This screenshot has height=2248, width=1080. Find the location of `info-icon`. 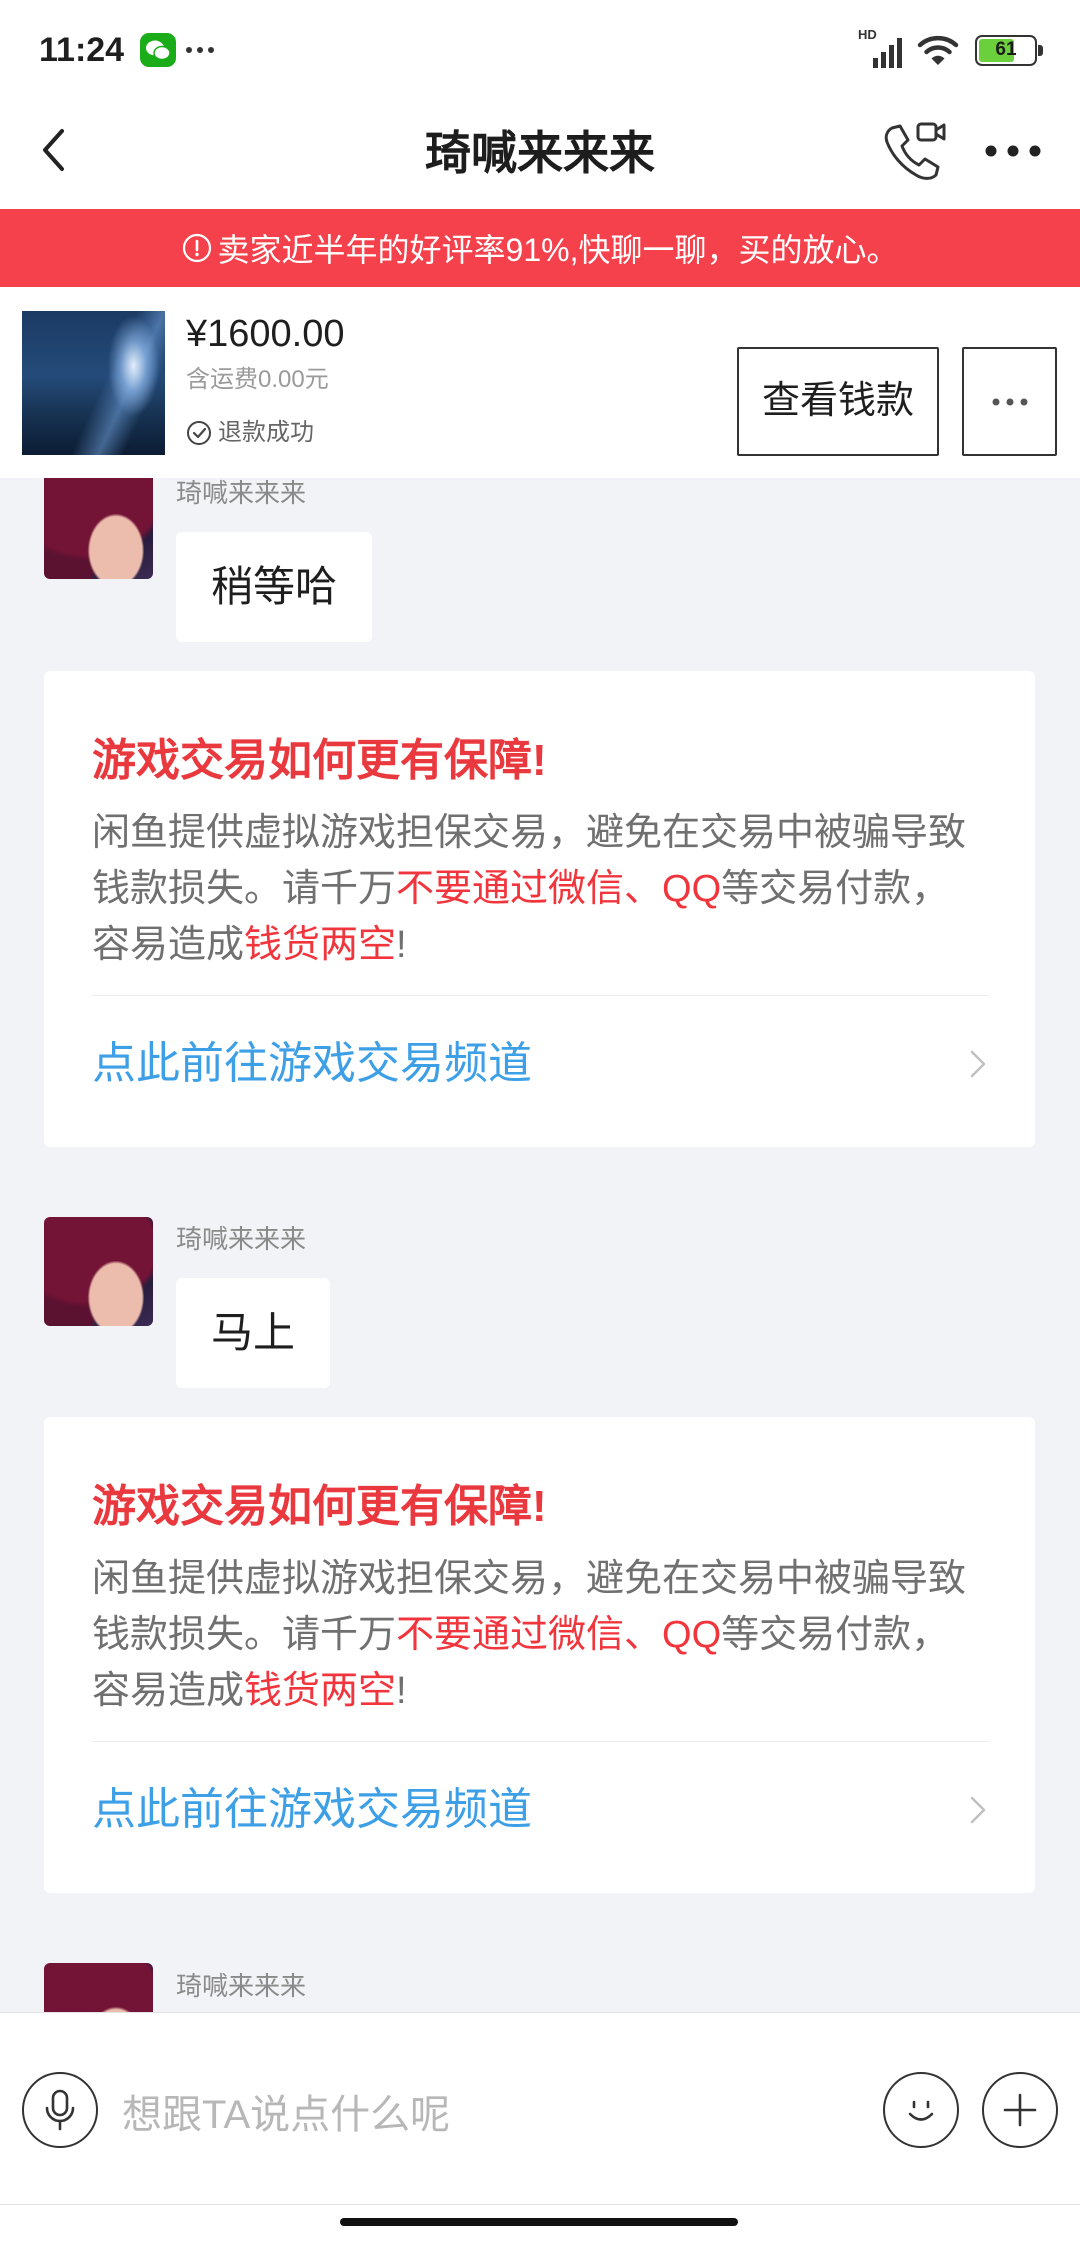

info-icon is located at coordinates (197, 248).